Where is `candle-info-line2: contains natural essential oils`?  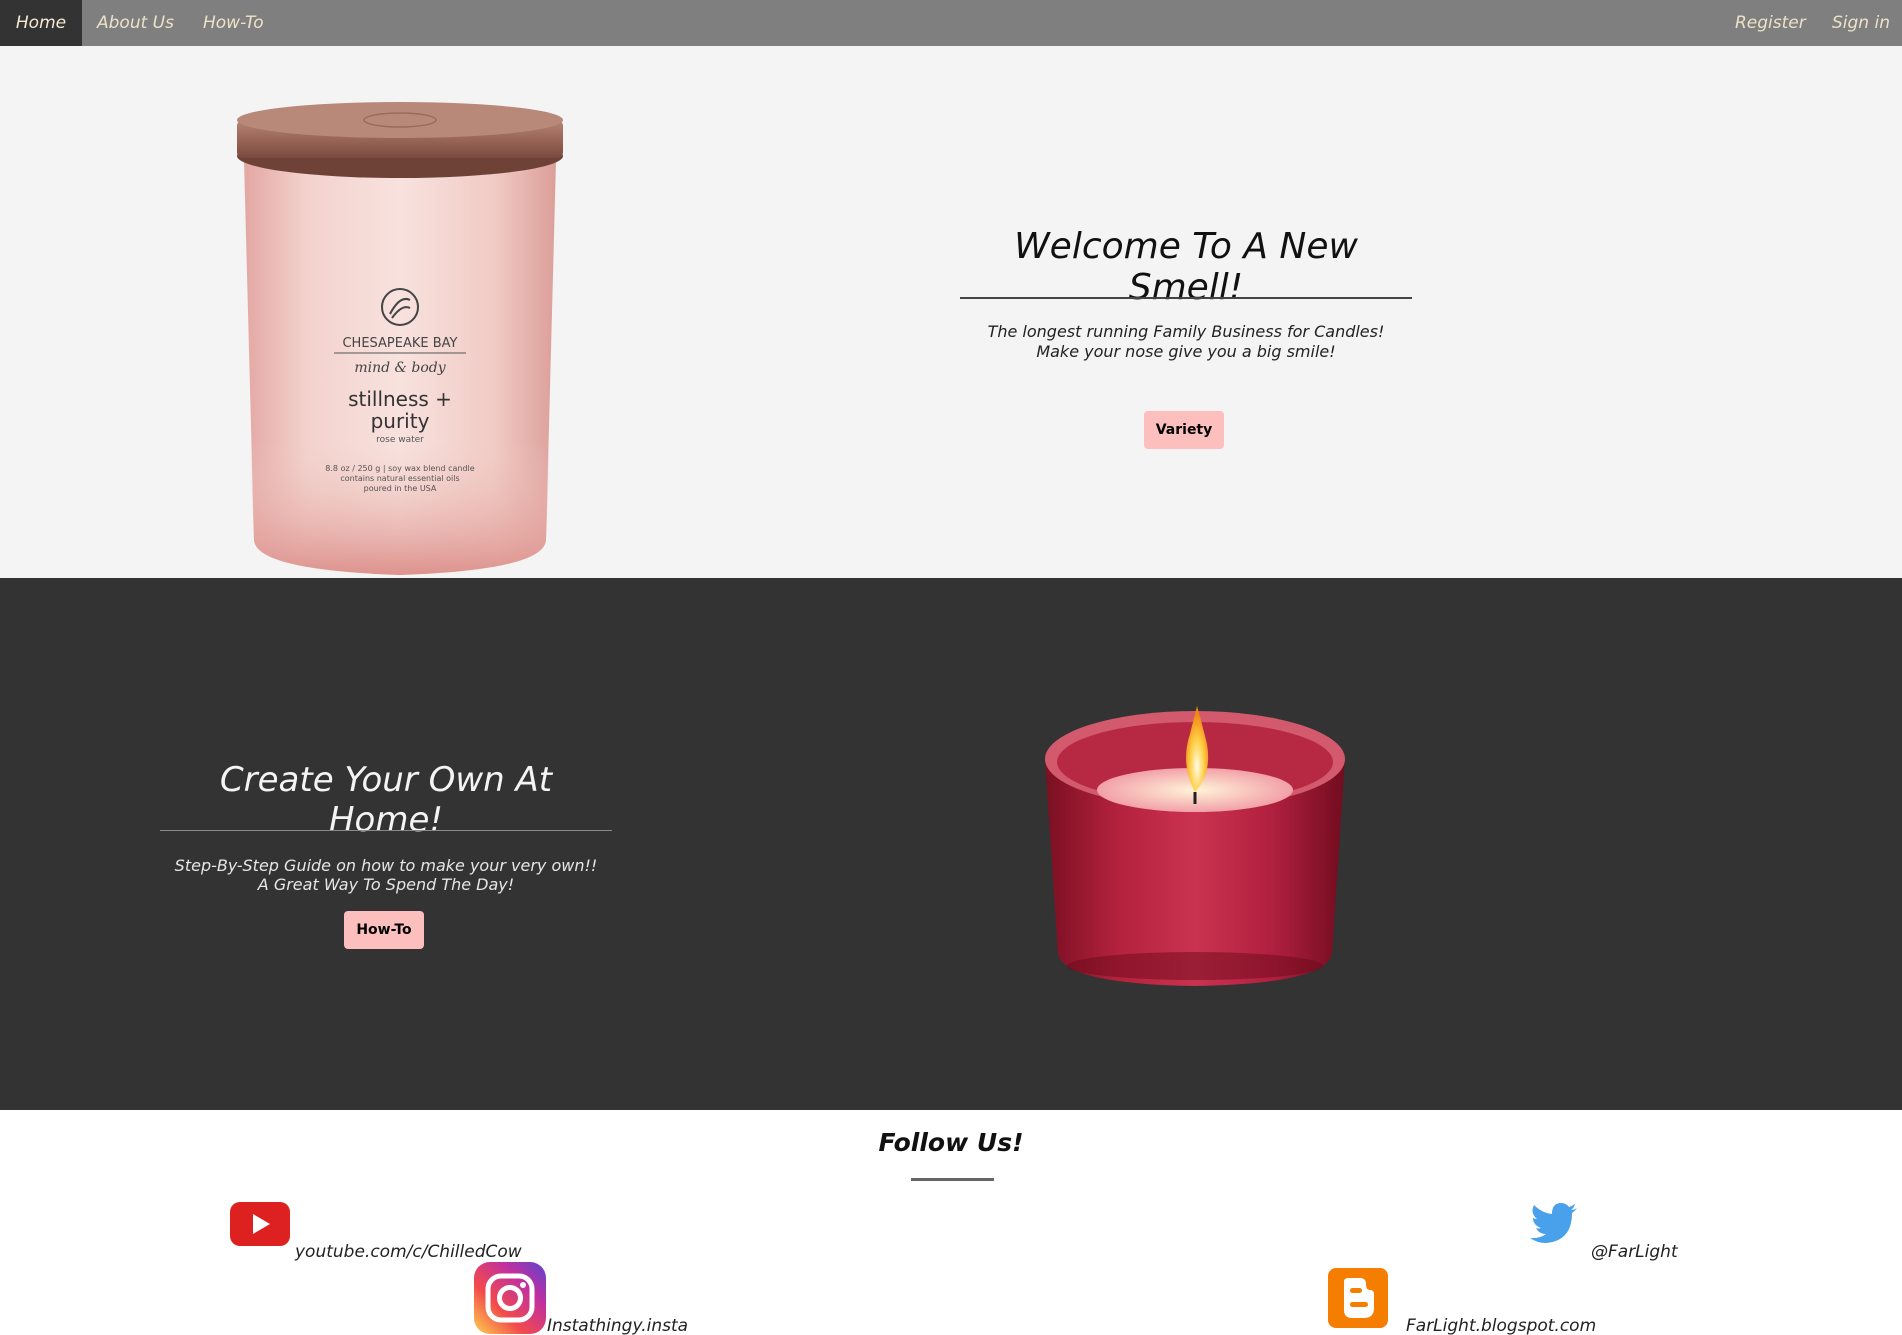 candle-info-line2: contains natural essential oils is located at coordinates (399, 478).